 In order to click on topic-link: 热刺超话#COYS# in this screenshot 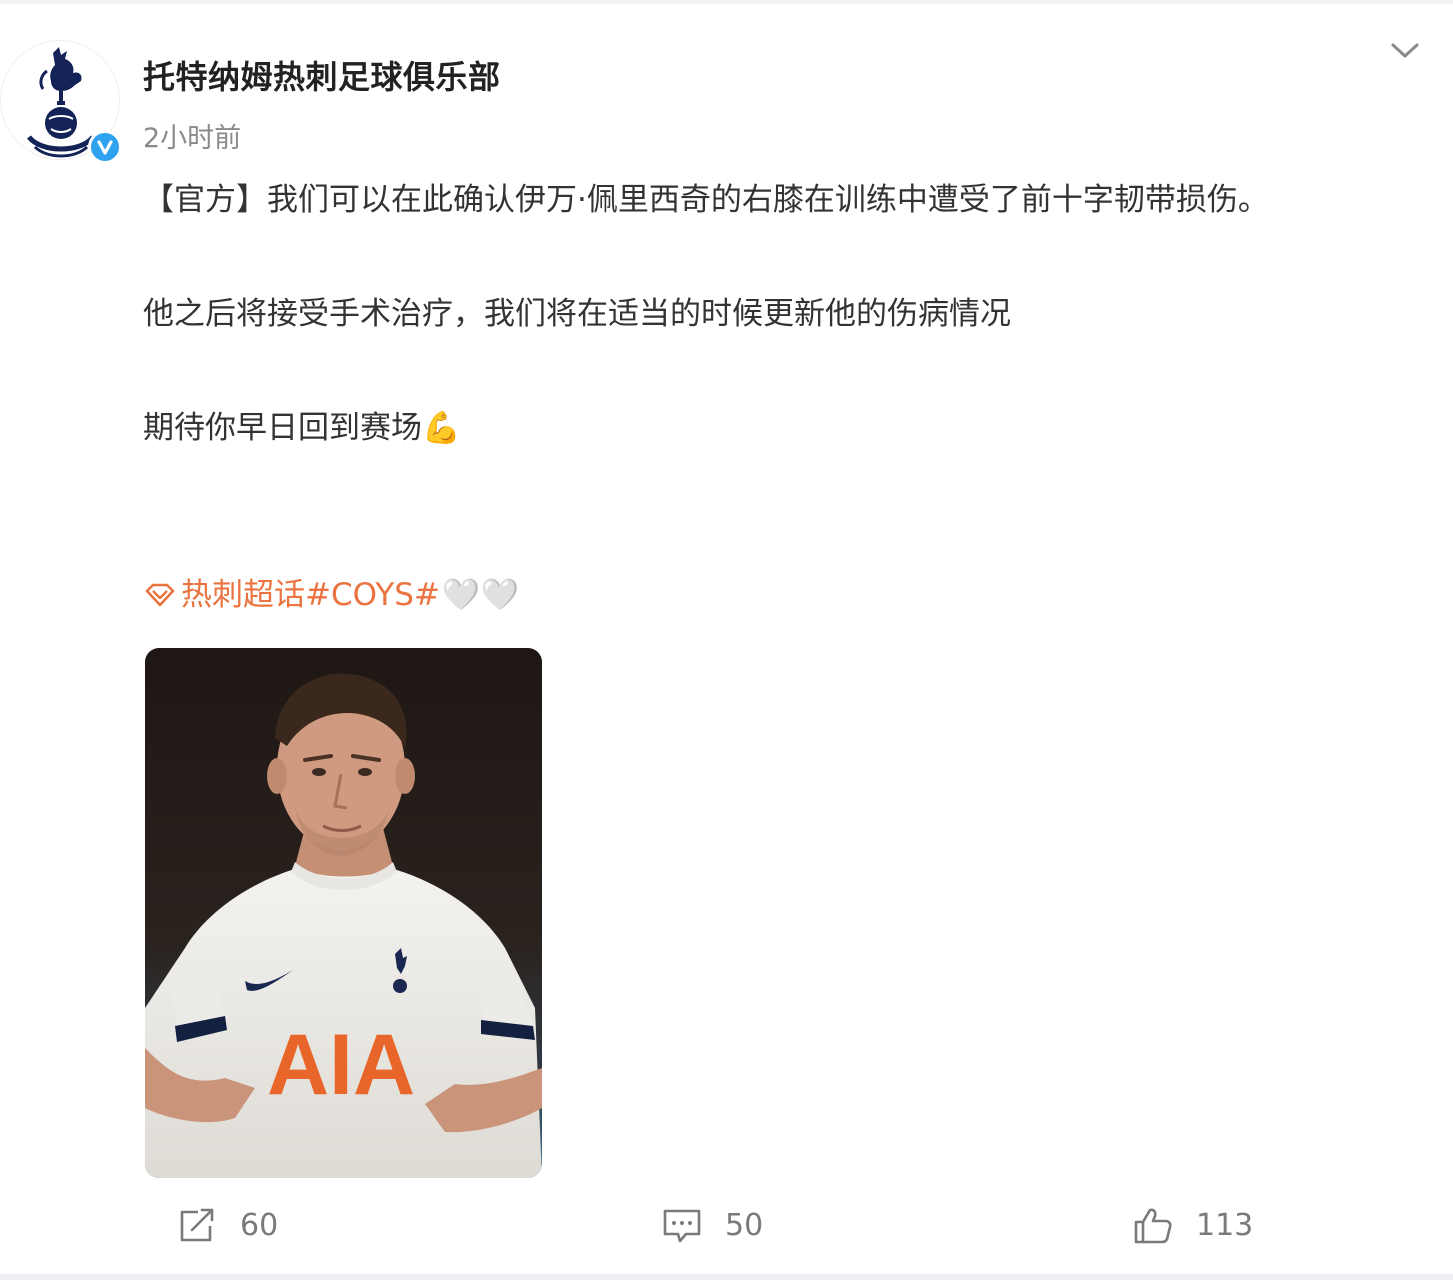, I will do `click(291, 595)`.